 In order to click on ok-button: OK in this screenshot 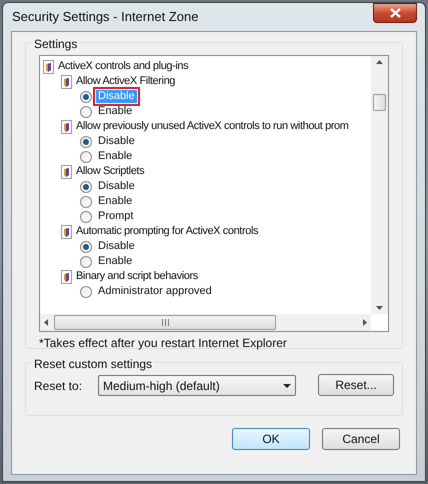, I will do `click(271, 439)`.